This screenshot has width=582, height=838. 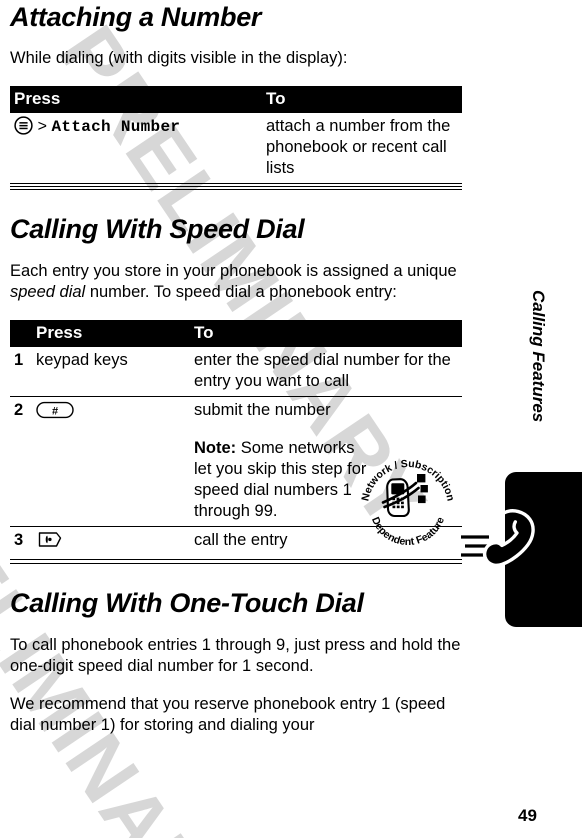 I want to click on section-title-speed-dial: Calling With Speed Dial, so click(x=157, y=229).